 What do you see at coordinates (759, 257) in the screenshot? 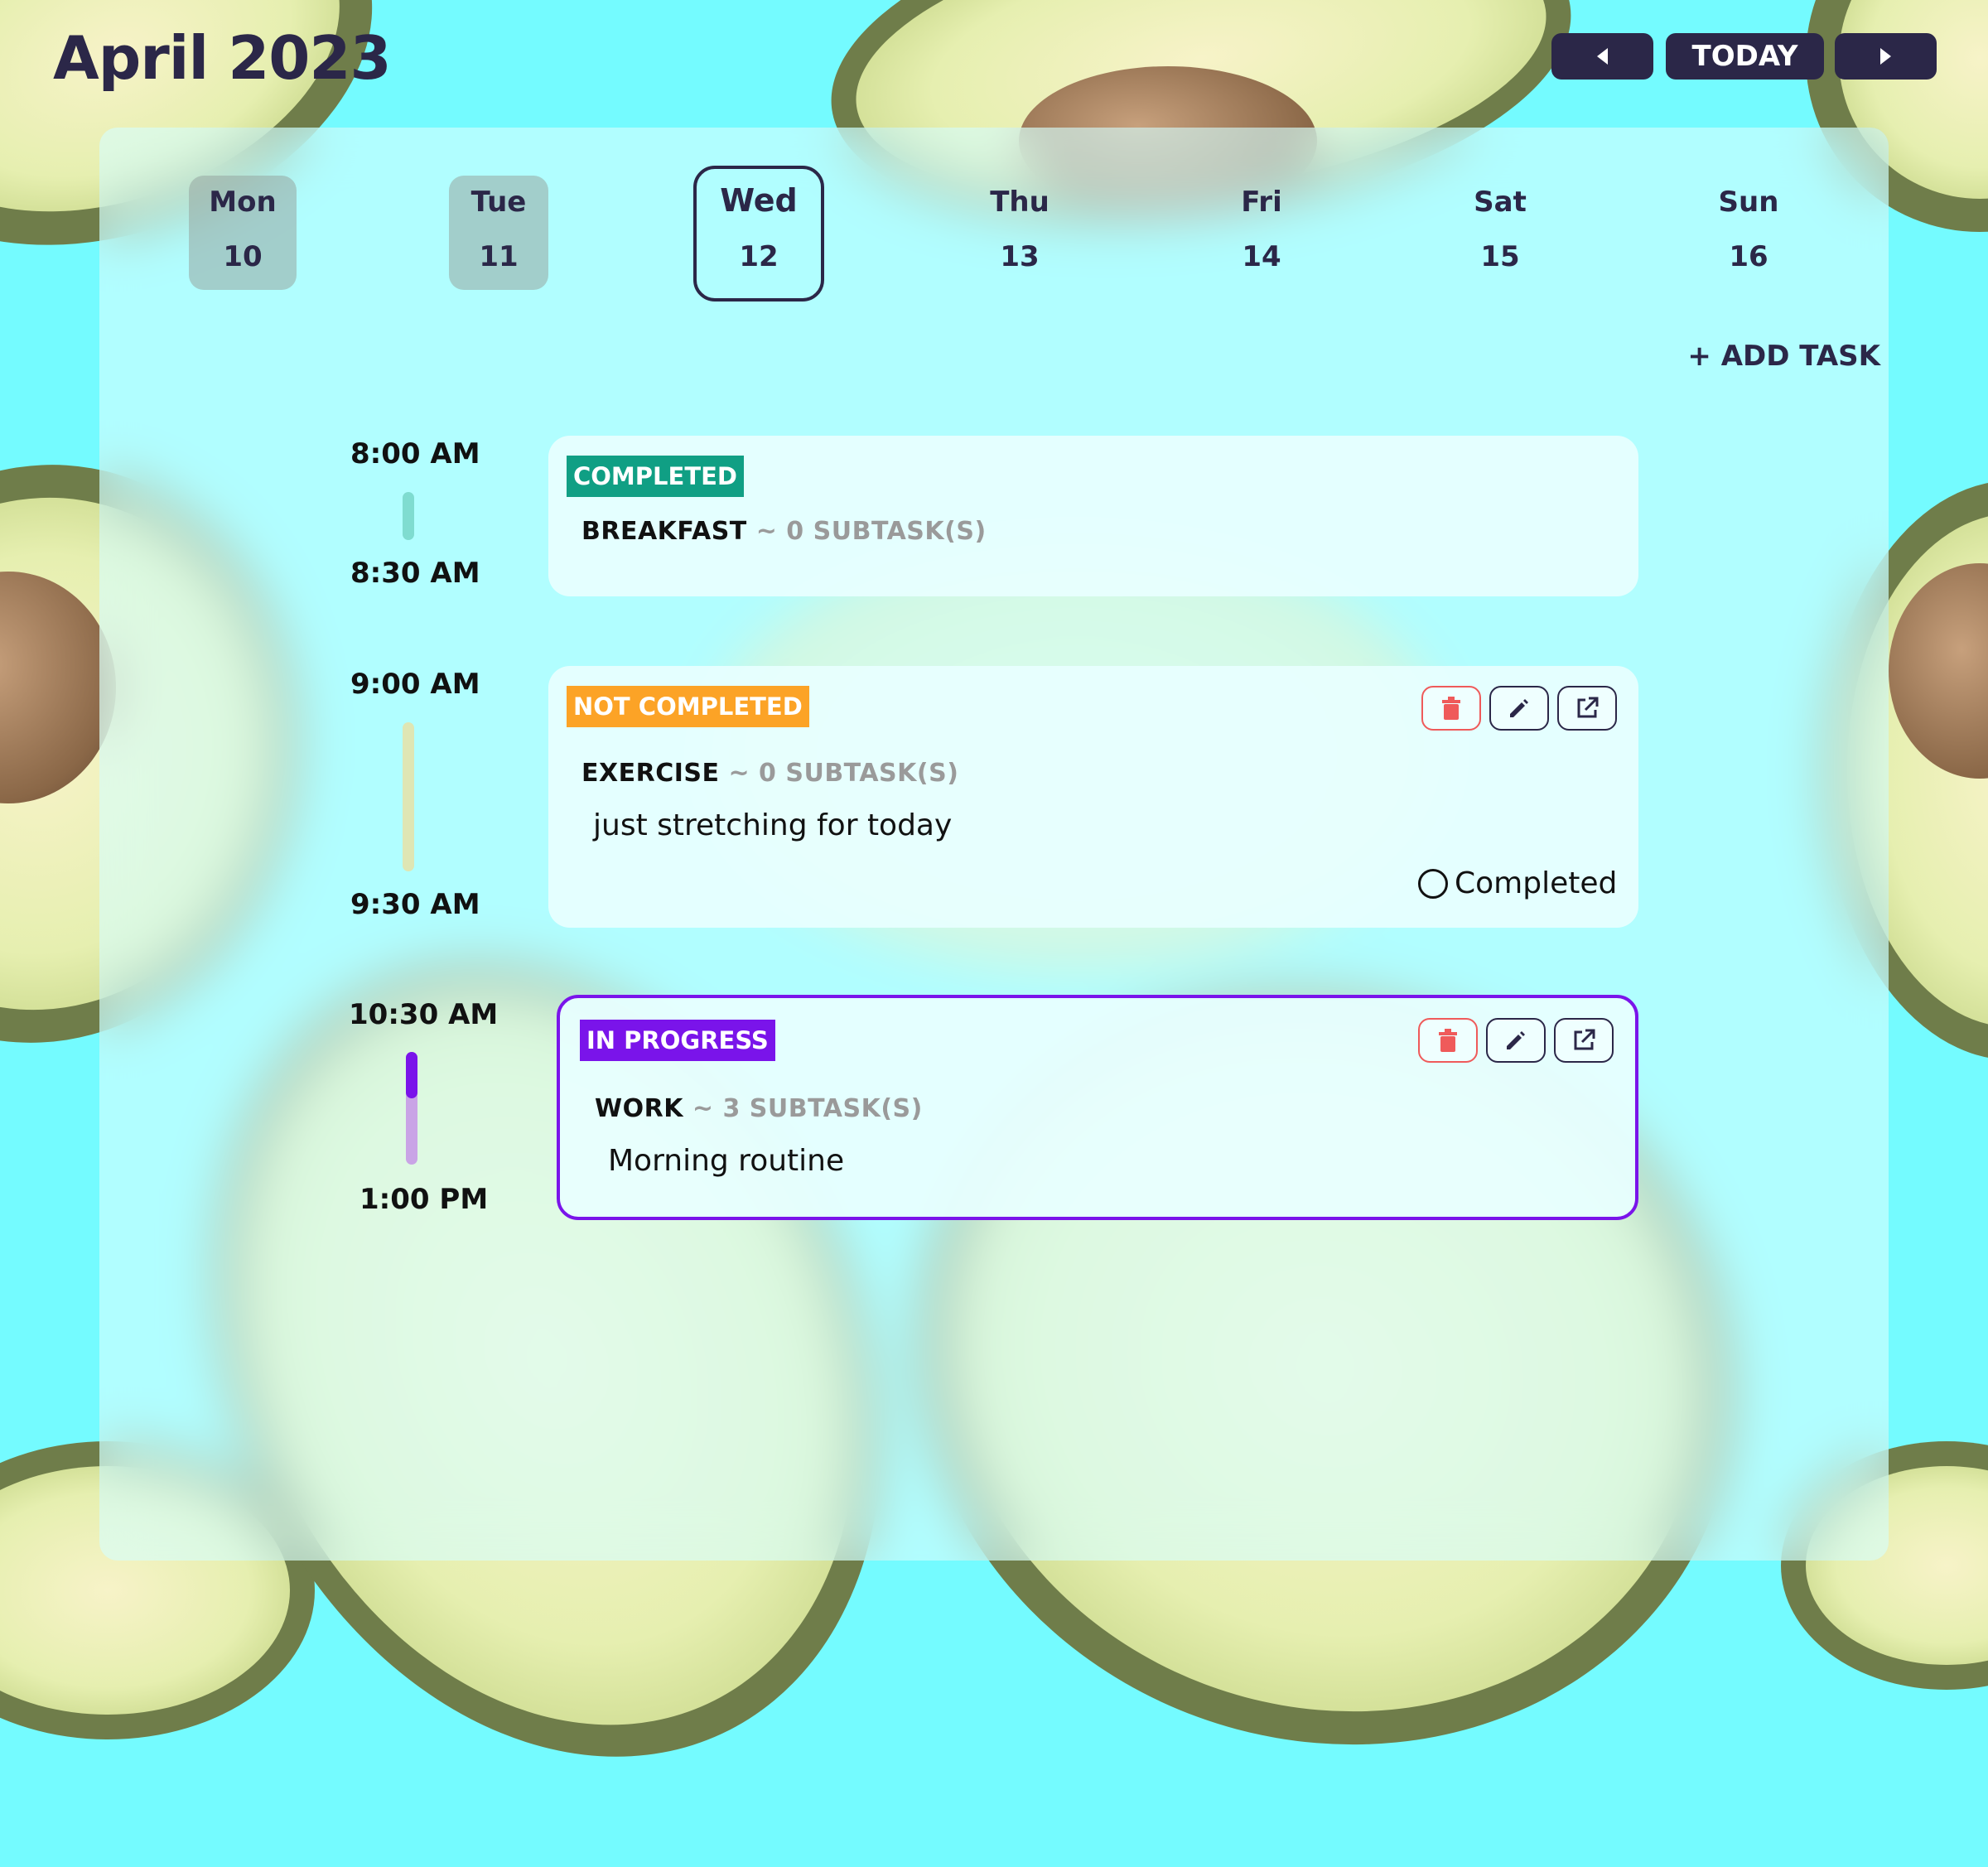
I see `day-number: 12` at bounding box center [759, 257].